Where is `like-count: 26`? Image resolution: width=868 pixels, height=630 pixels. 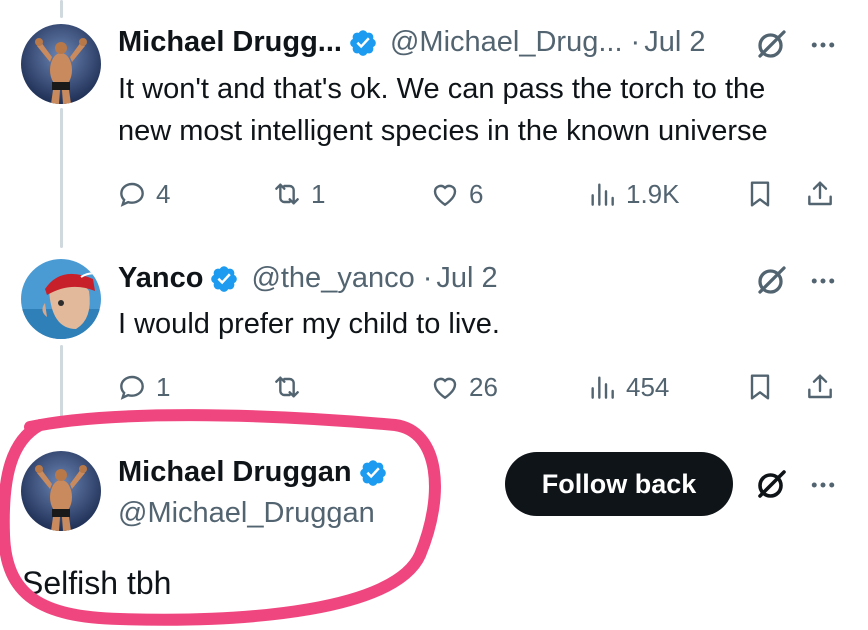 like-count: 26 is located at coordinates (483, 386).